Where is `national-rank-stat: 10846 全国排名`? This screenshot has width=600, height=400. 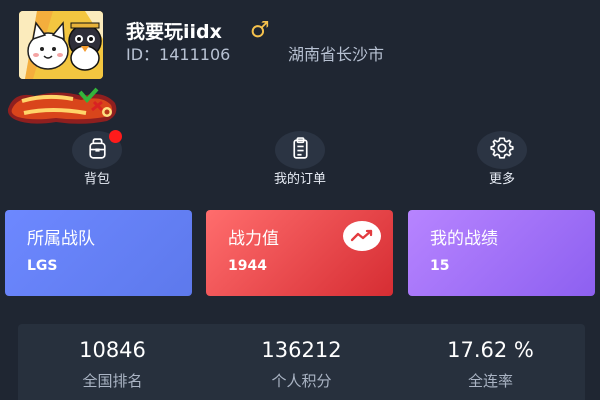
national-rank-stat: 10846 全国排名 is located at coordinates (112, 357).